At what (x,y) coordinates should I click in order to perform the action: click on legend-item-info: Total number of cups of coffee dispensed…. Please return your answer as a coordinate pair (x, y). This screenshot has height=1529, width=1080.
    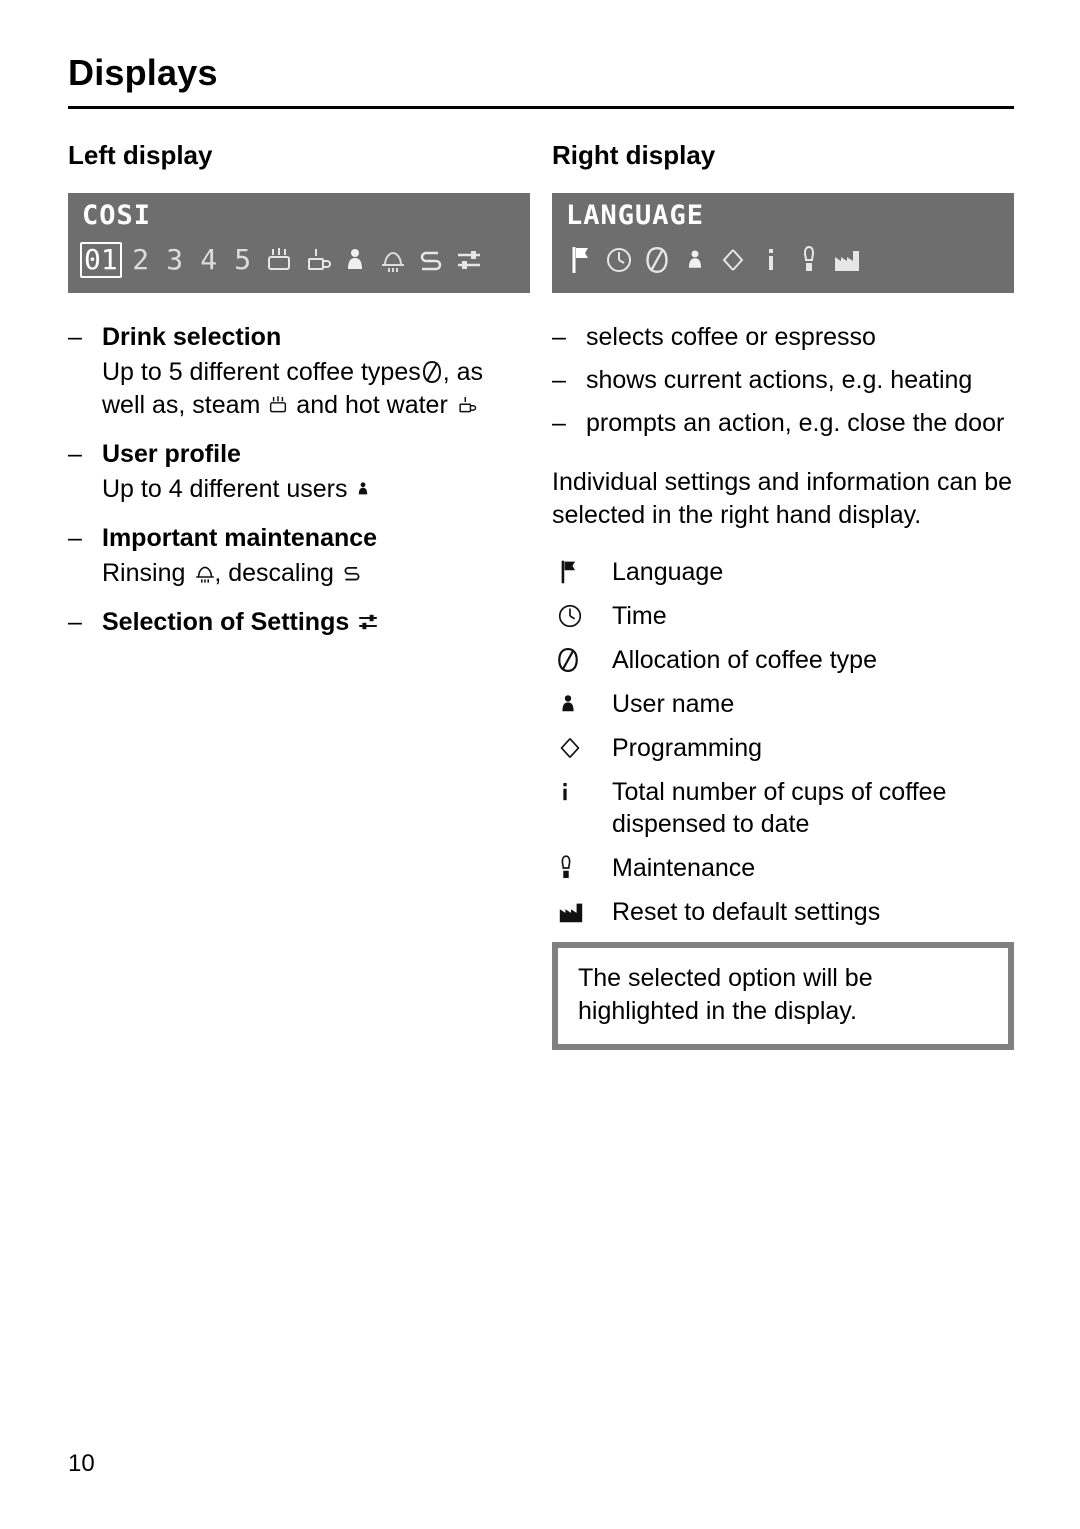
    Looking at the image, I should click on (783, 808).